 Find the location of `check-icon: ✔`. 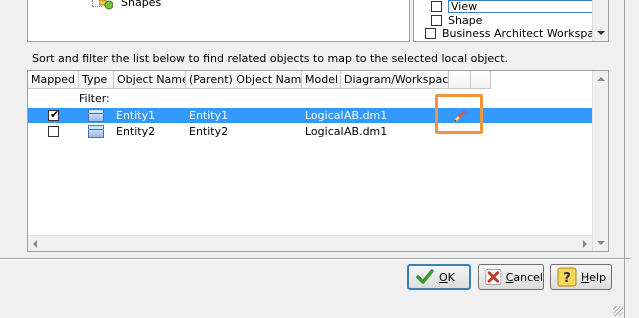

check-icon: ✔ is located at coordinates (55, 114).